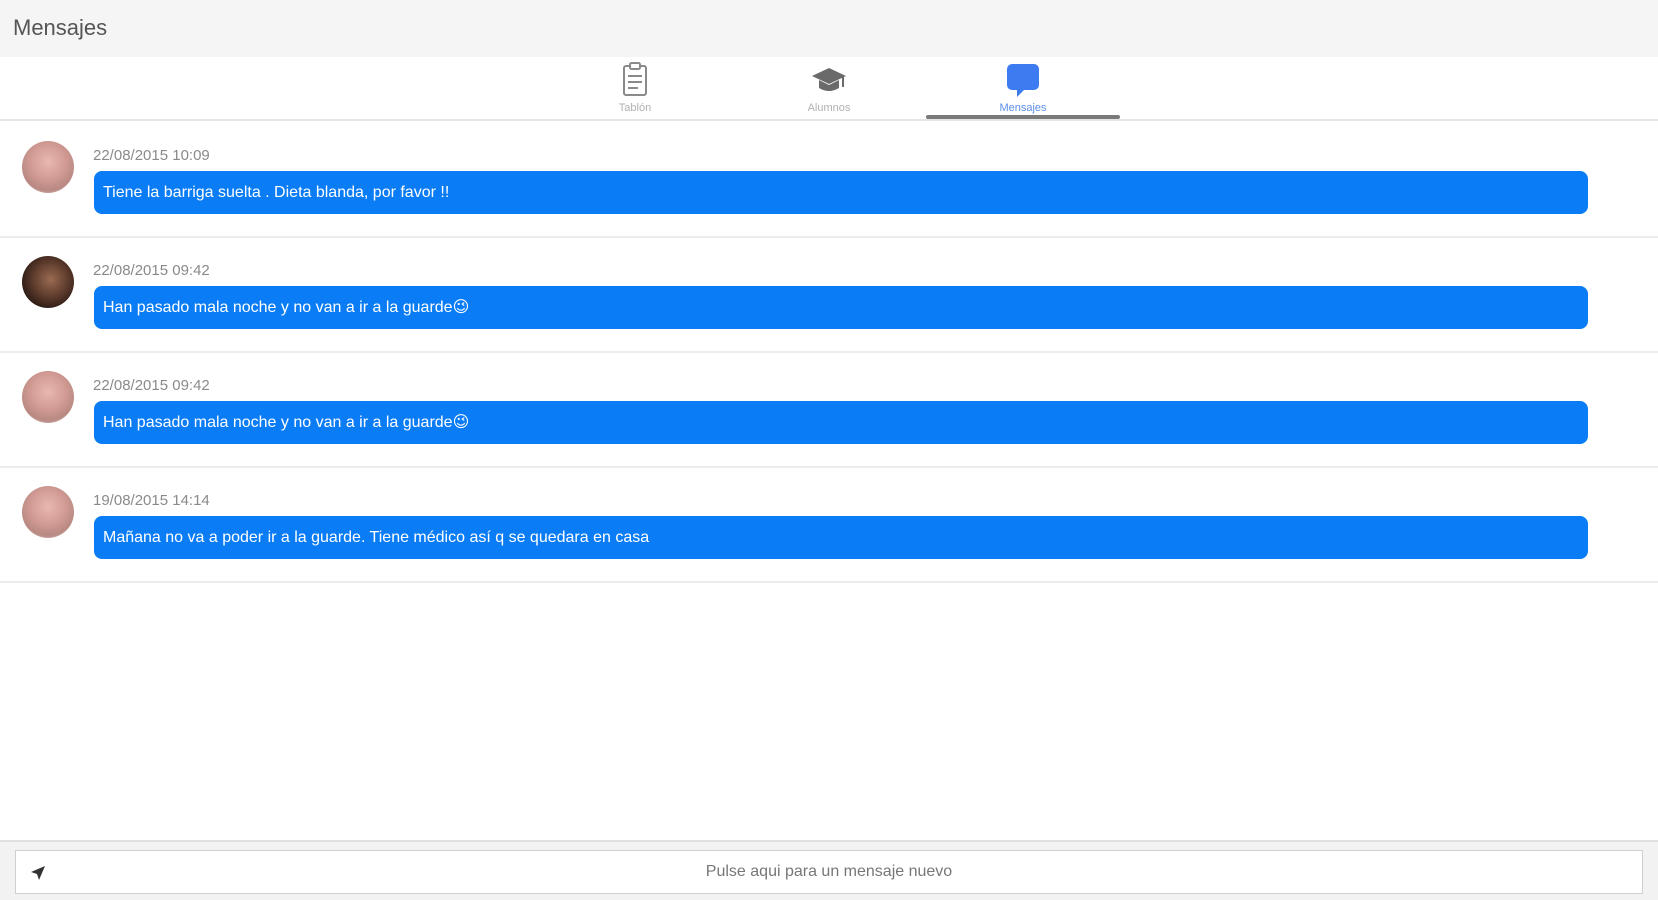 The width and height of the screenshot is (1658, 900). What do you see at coordinates (829, 28) in the screenshot?
I see `app-header: Mensajes` at bounding box center [829, 28].